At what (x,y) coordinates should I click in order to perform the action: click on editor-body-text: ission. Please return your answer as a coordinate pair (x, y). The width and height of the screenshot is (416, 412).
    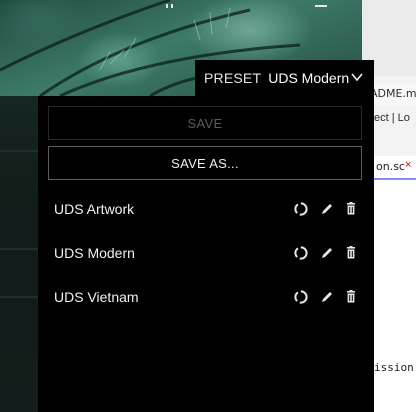
    Looking at the image, I should click on (394, 367).